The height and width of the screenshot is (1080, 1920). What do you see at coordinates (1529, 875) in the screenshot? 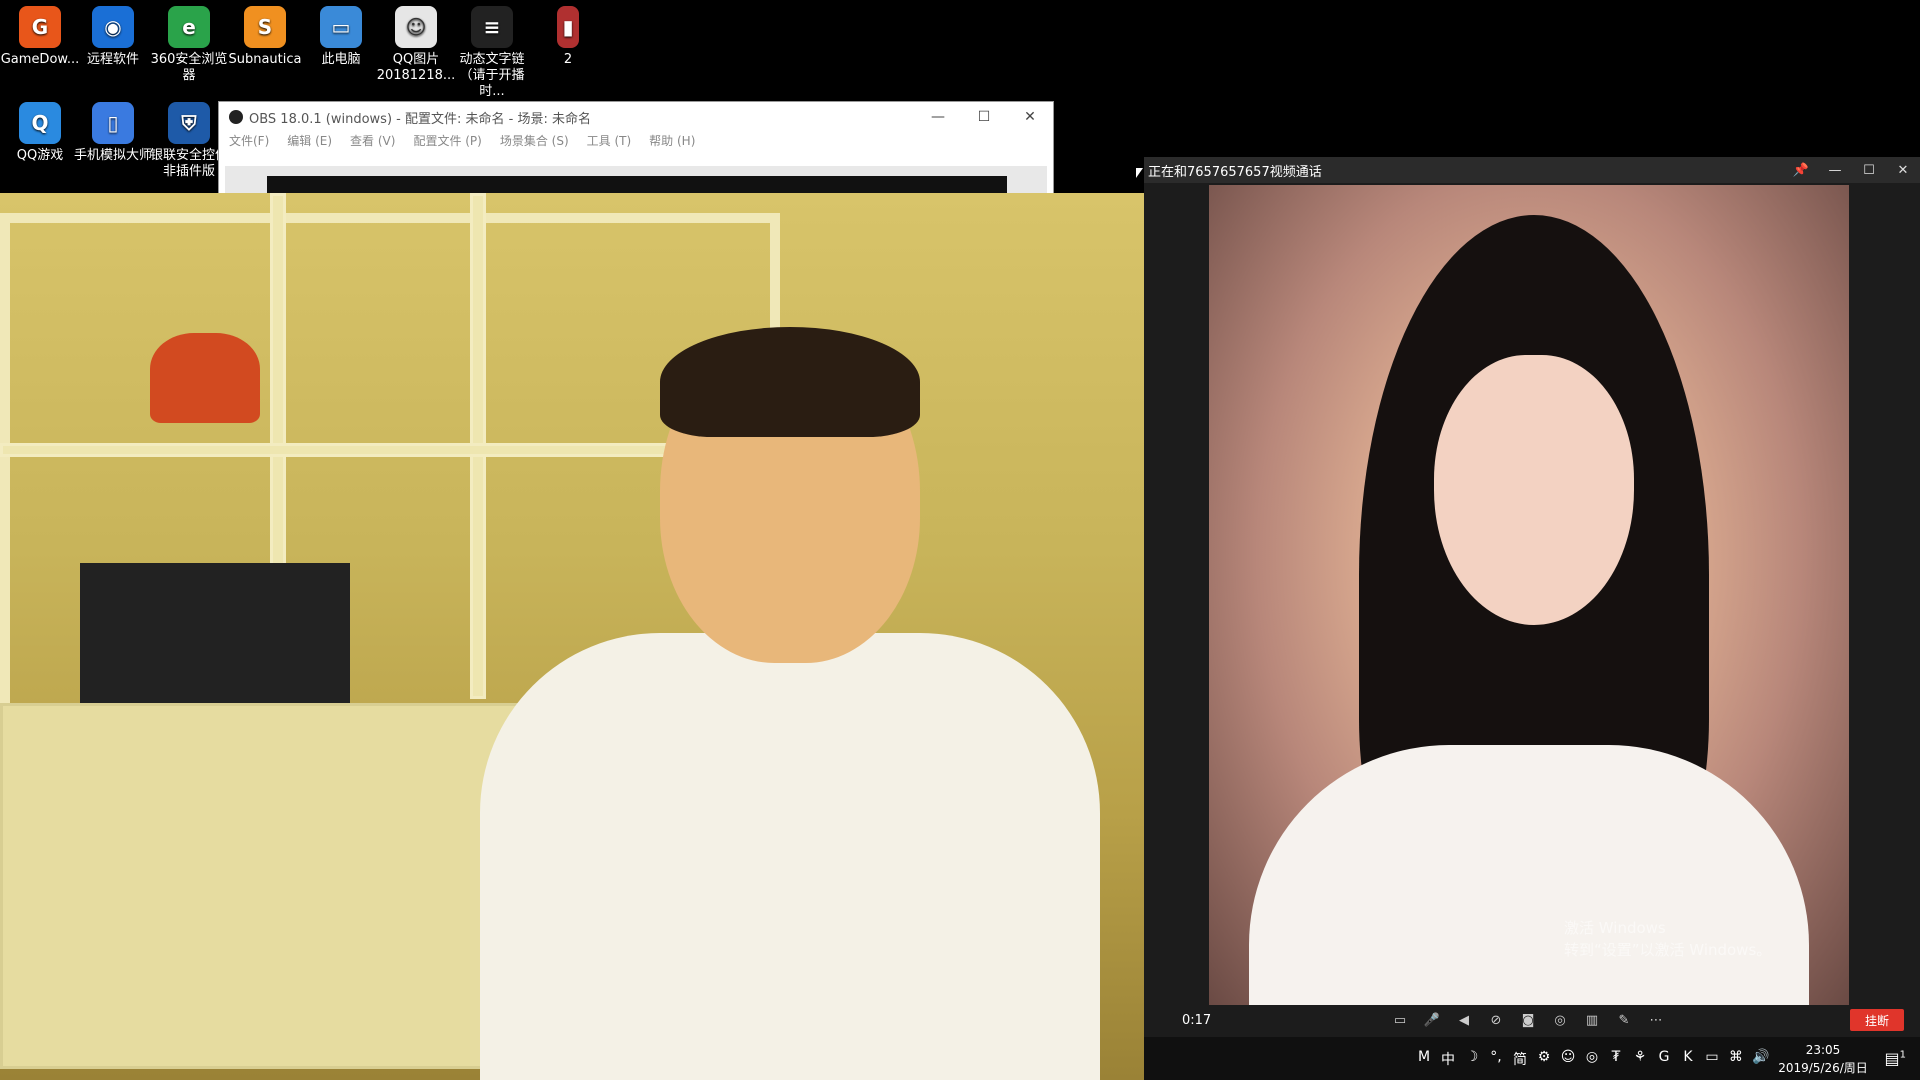
I see `remote-person-shirt` at bounding box center [1529, 875].